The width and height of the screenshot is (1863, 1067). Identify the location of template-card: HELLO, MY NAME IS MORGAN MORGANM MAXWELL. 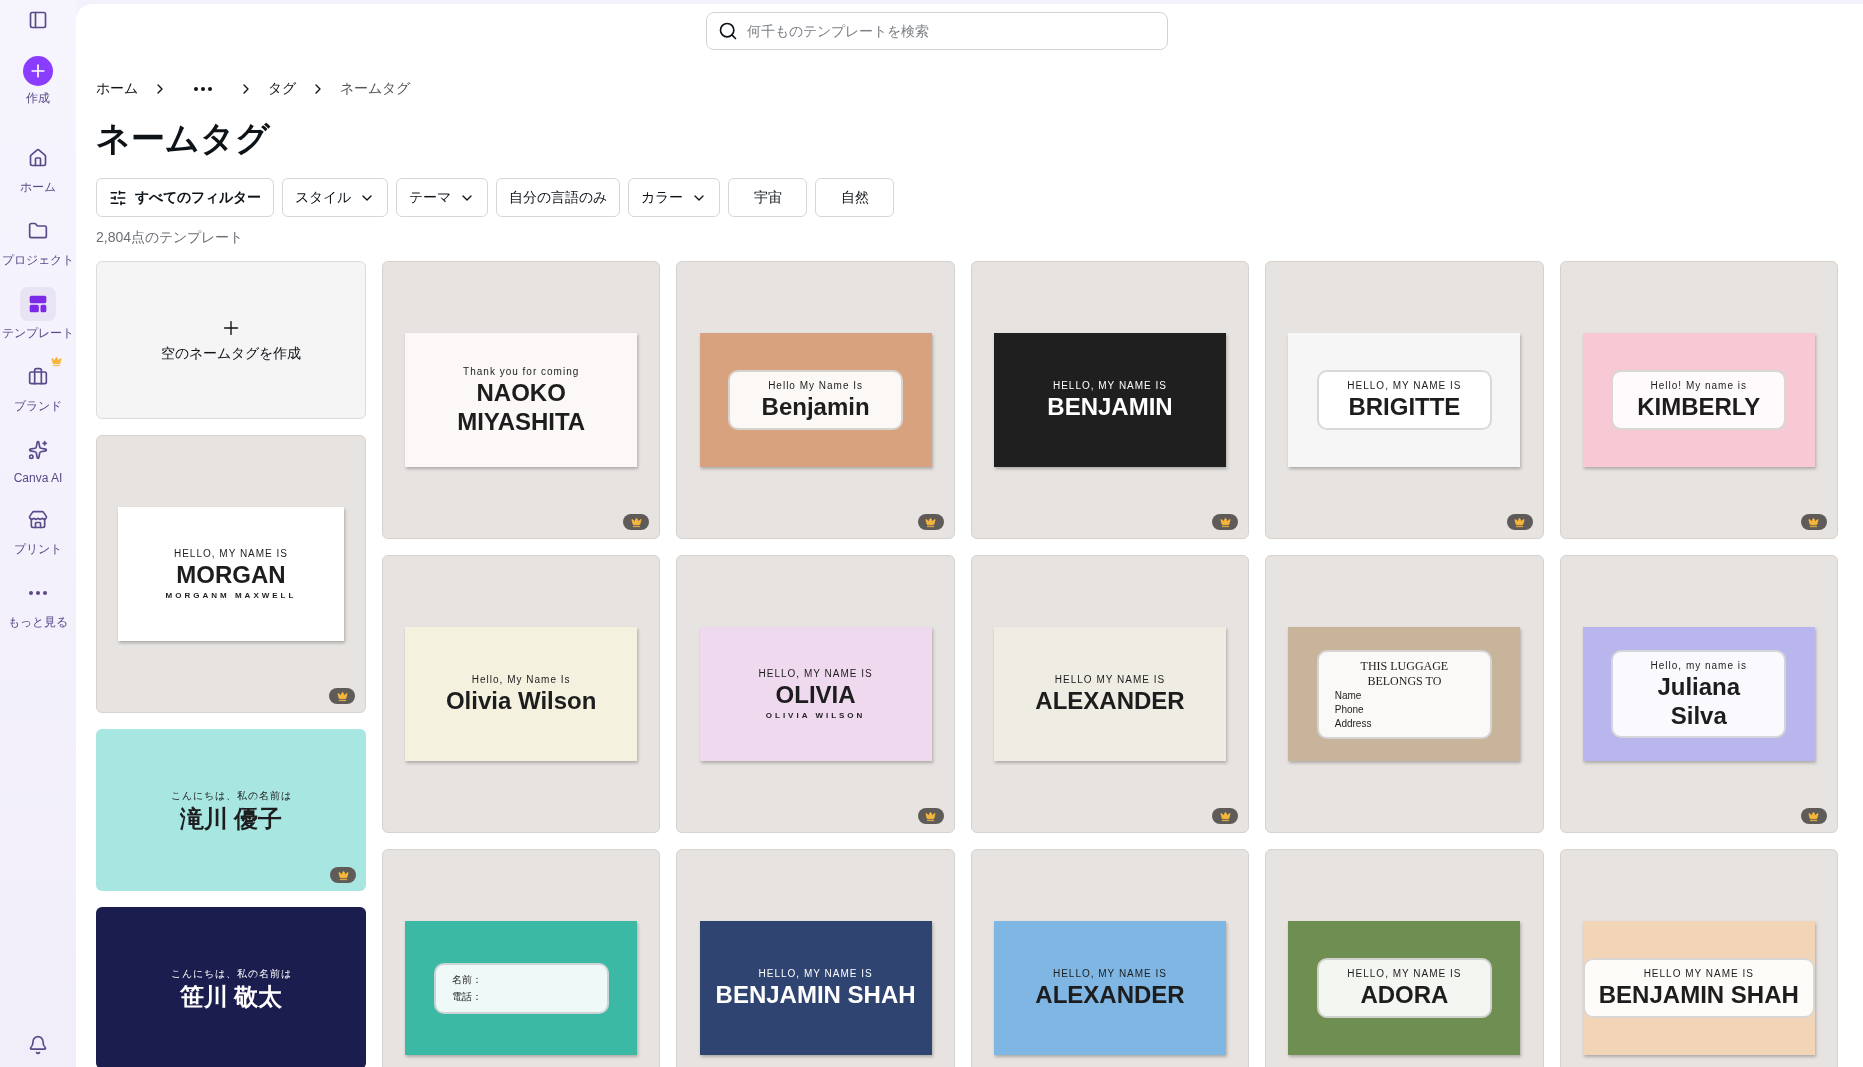
(231, 574).